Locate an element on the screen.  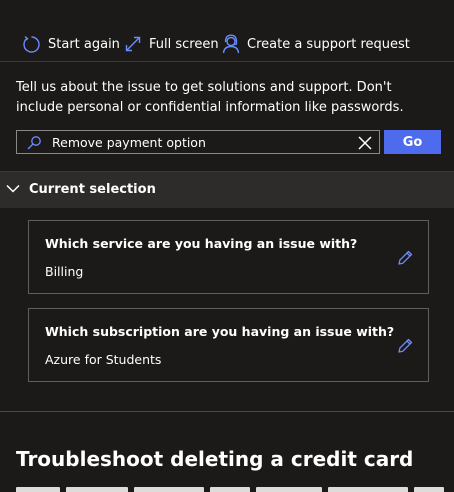
search-input is located at coordinates (197, 142).